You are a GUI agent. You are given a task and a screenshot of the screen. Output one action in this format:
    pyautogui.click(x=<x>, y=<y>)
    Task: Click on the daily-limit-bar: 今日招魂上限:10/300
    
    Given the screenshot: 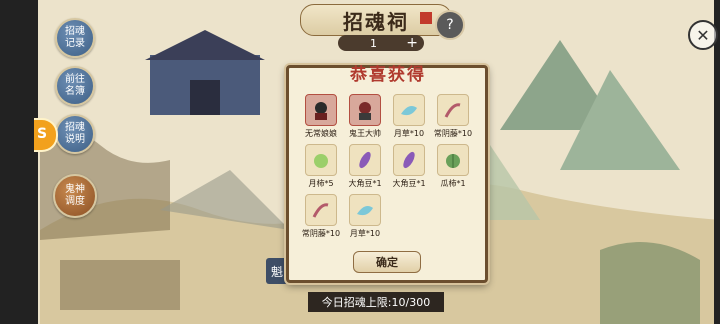 What is the action you would take?
    pyautogui.click(x=376, y=302)
    